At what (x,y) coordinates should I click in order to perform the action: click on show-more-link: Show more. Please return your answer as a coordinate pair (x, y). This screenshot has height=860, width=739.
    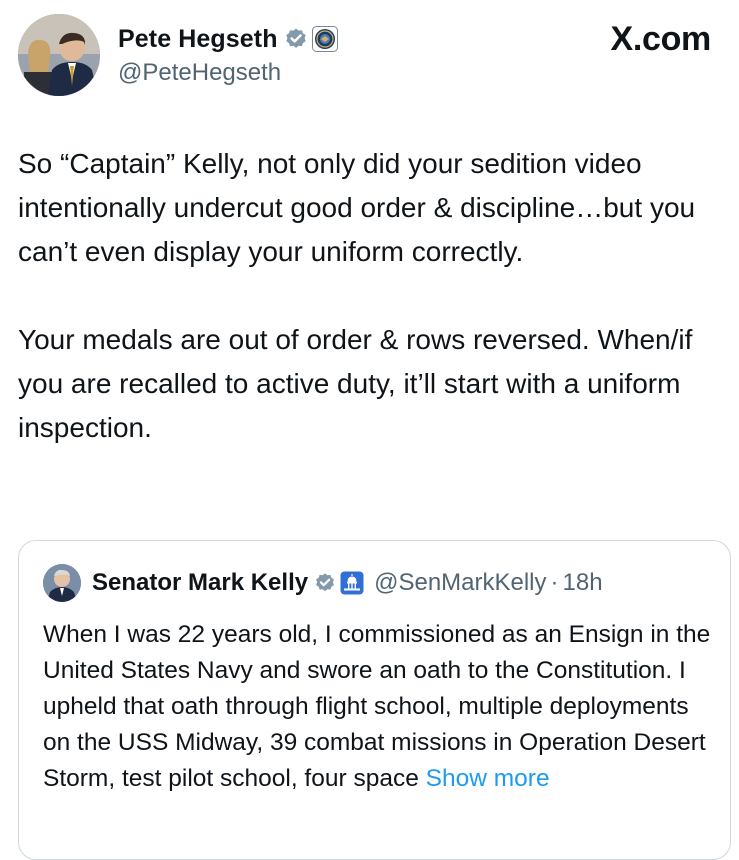
    Looking at the image, I should click on (488, 778).